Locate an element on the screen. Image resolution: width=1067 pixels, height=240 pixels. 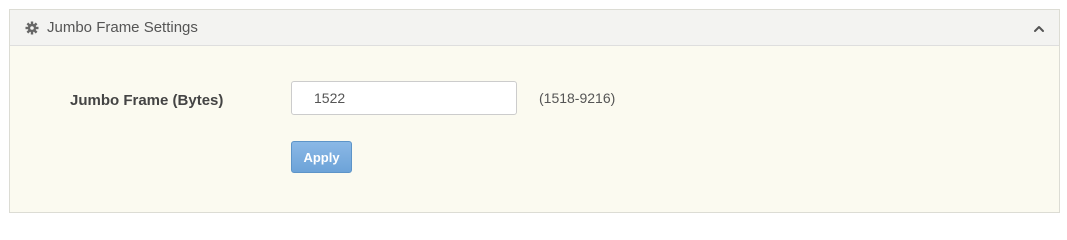
apply-button: Apply is located at coordinates (321, 157).